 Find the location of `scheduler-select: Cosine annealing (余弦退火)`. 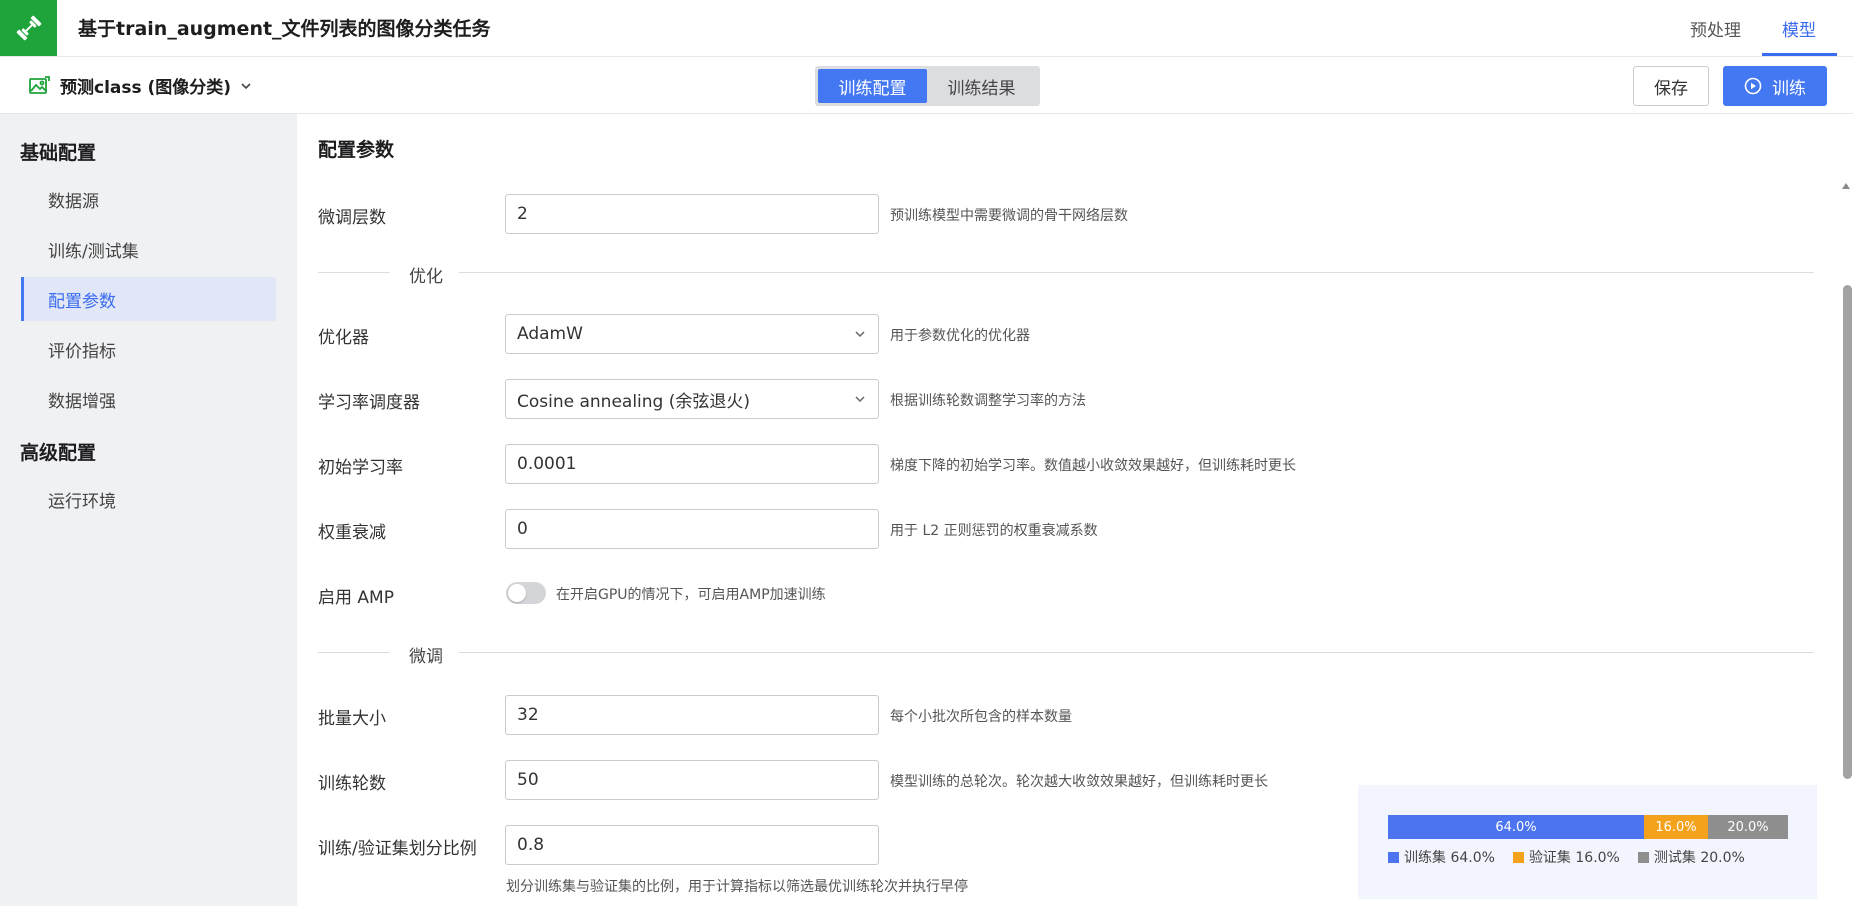

scheduler-select: Cosine annealing (余弦退火) is located at coordinates (692, 399).